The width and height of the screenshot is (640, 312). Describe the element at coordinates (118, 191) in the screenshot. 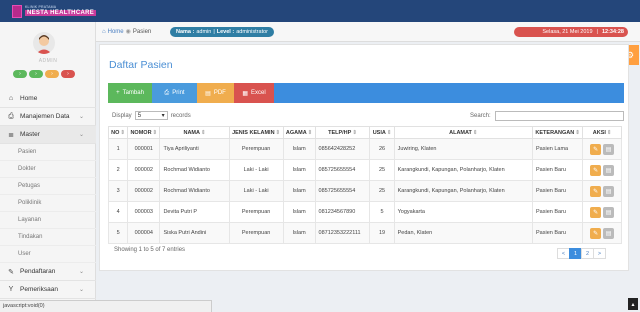

I see `table-cell: 3` at that location.